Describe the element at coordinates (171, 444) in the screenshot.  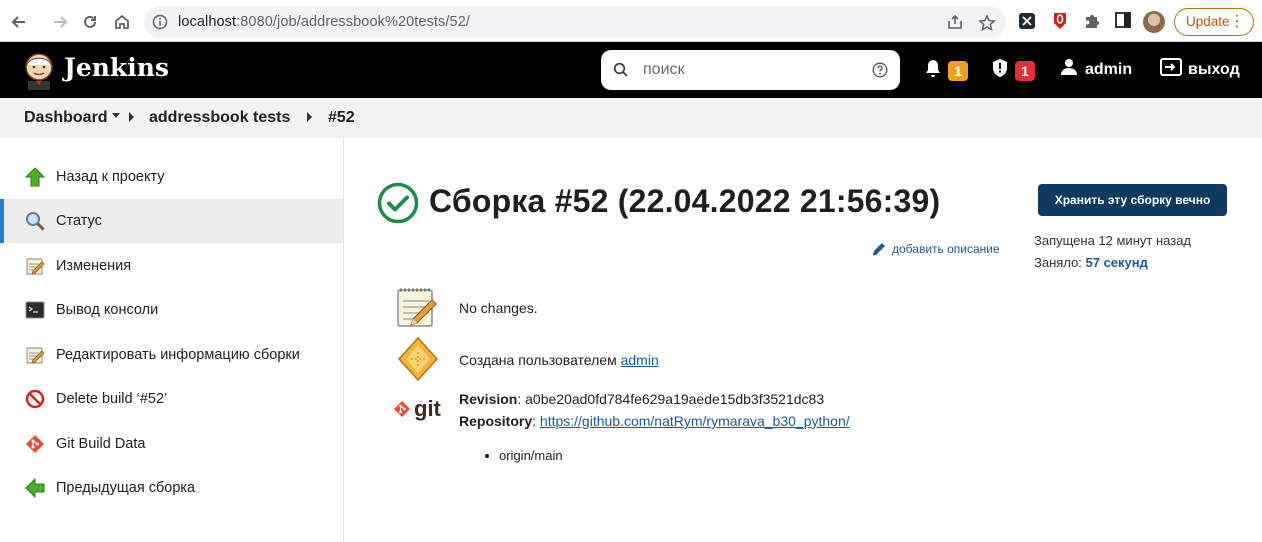
I see `sidebar-item-git-build-data: Git Build Data` at that location.